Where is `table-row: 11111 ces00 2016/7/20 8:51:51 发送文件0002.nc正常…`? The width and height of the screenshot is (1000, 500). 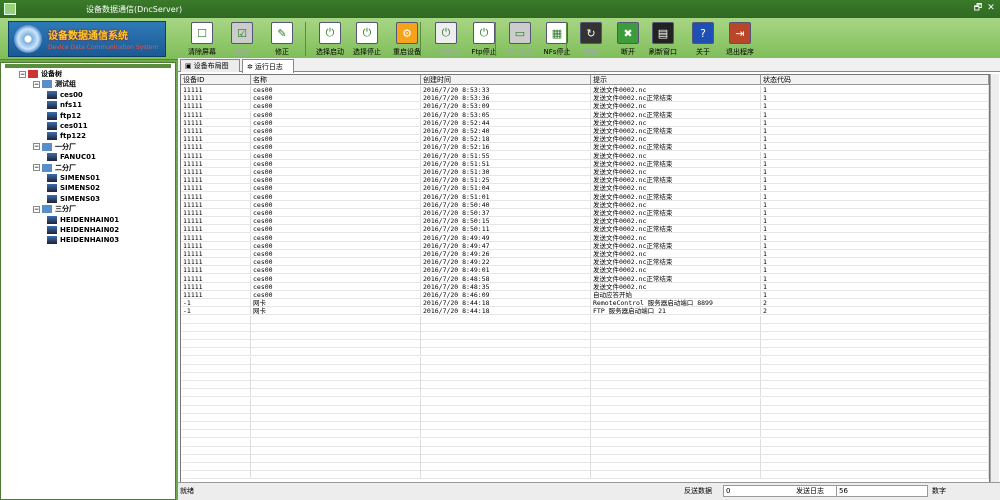
table-row: 11111 ces00 2016/7/20 8:51:51 发送文件0002.nc正常… is located at coordinates (585, 163).